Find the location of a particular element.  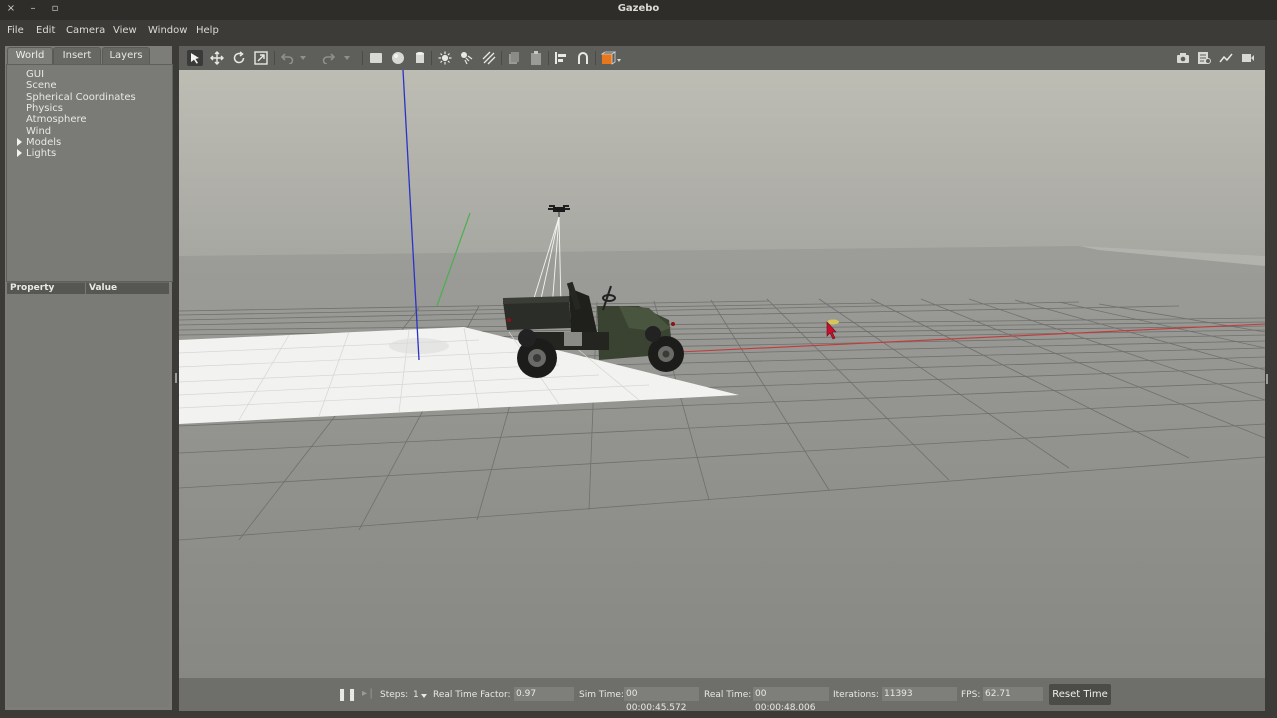

expand-models-icon is located at coordinates (19, 142).